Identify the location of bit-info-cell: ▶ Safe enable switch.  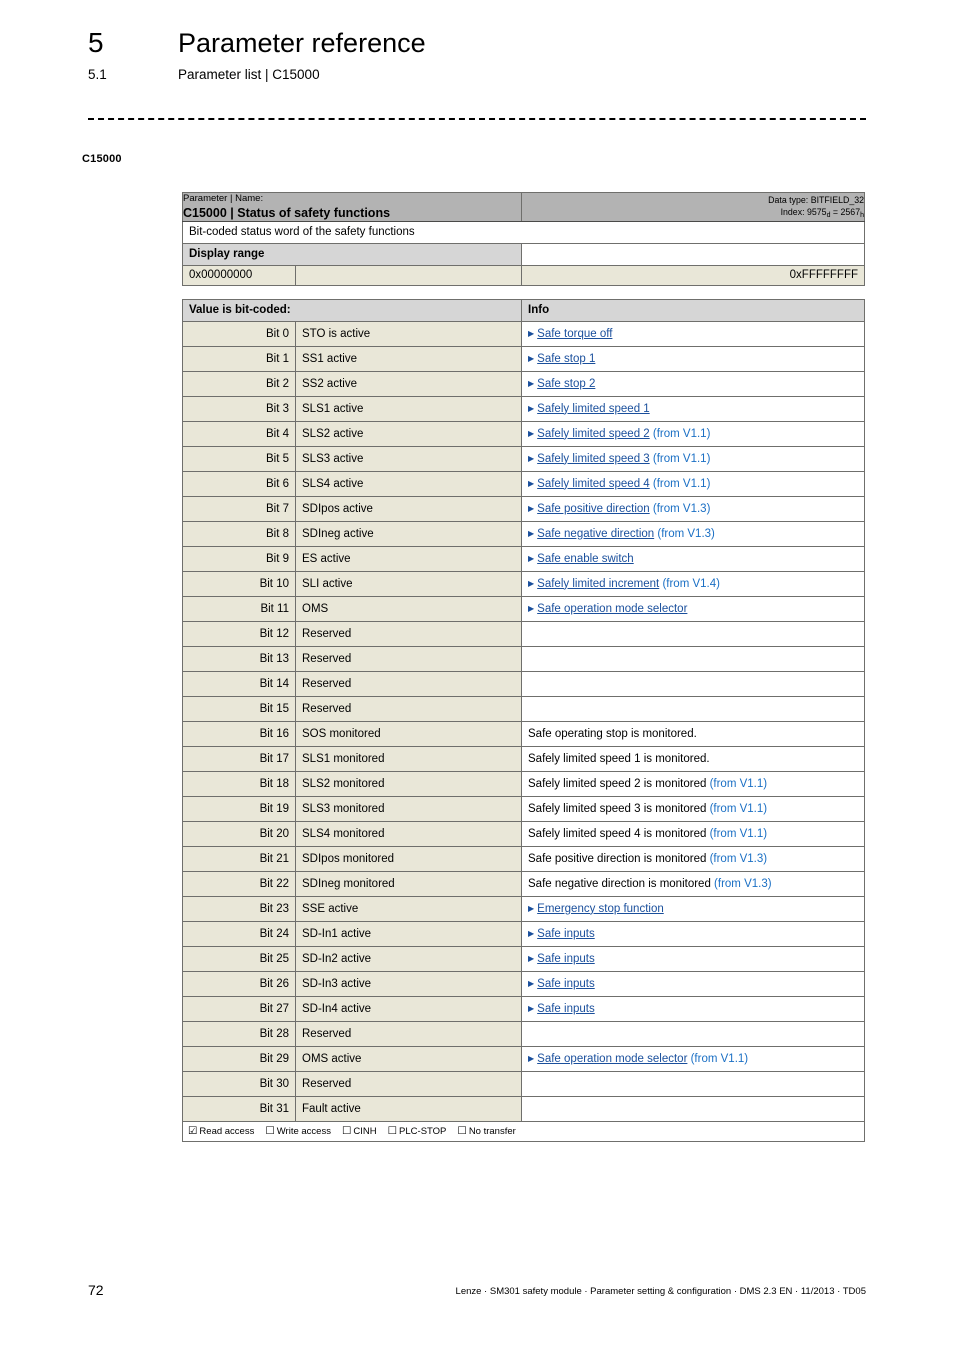
(693, 559).